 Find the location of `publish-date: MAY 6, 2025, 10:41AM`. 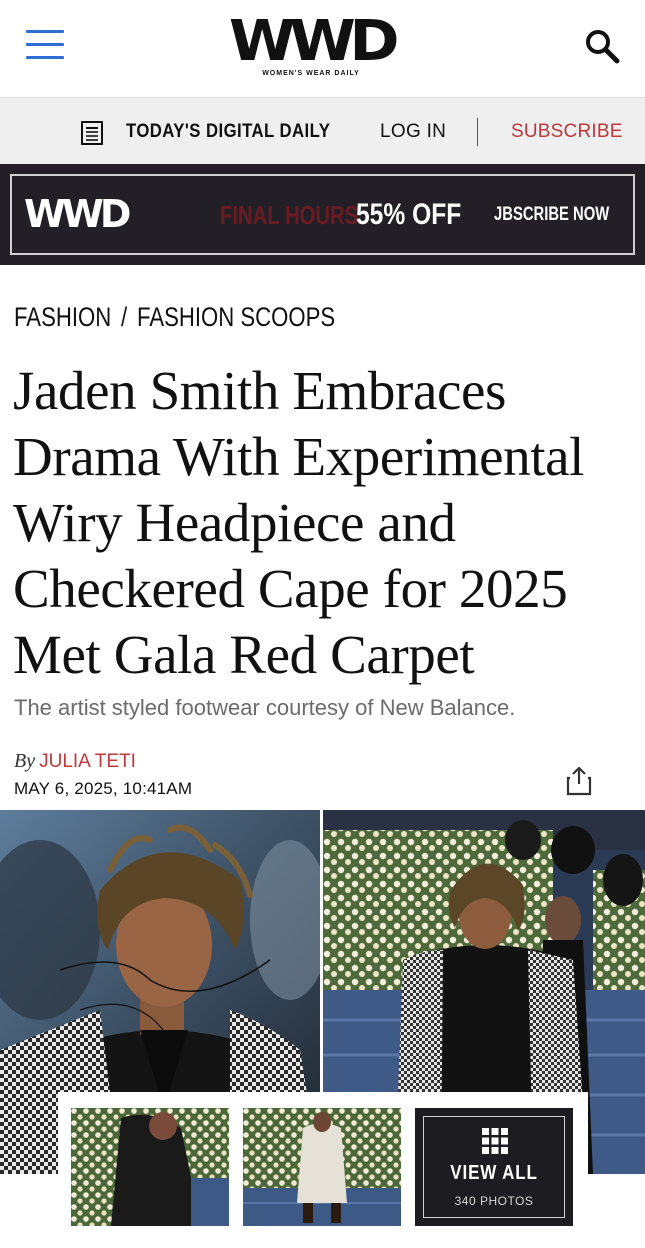

publish-date: MAY 6, 2025, 10:41AM is located at coordinates (103, 788).